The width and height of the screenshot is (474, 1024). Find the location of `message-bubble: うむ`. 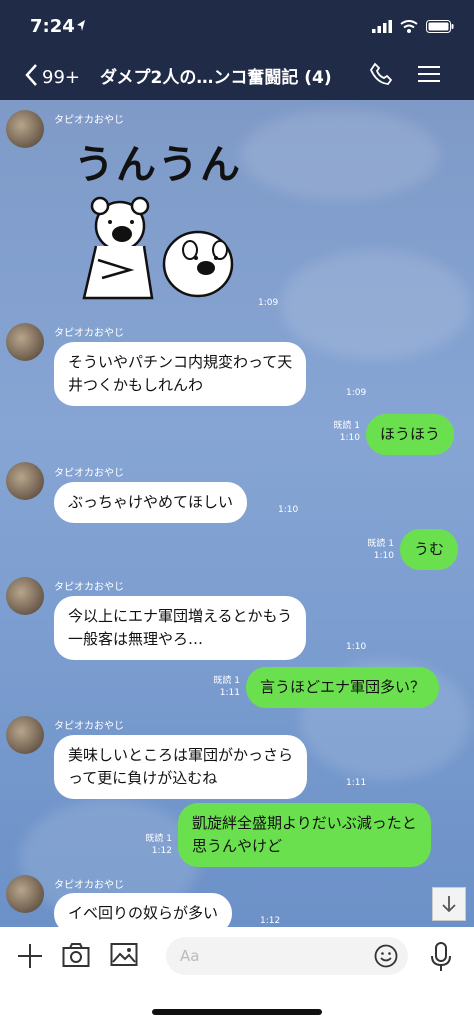

message-bubble: うむ is located at coordinates (429, 549).